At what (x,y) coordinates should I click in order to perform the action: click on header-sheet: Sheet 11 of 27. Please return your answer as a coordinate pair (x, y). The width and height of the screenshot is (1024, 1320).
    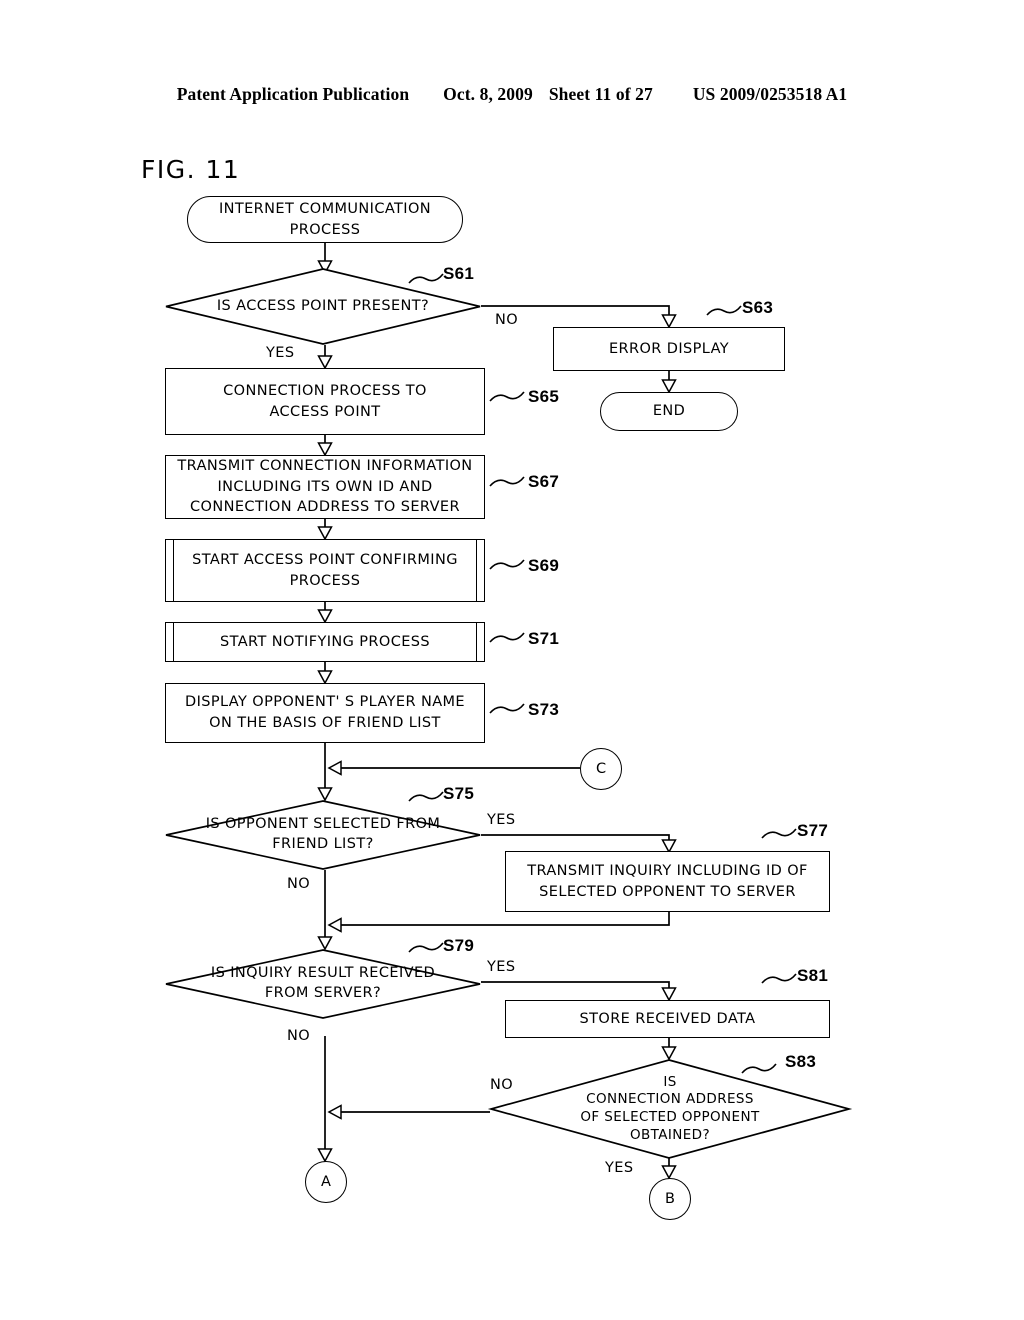
    Looking at the image, I should click on (600, 94).